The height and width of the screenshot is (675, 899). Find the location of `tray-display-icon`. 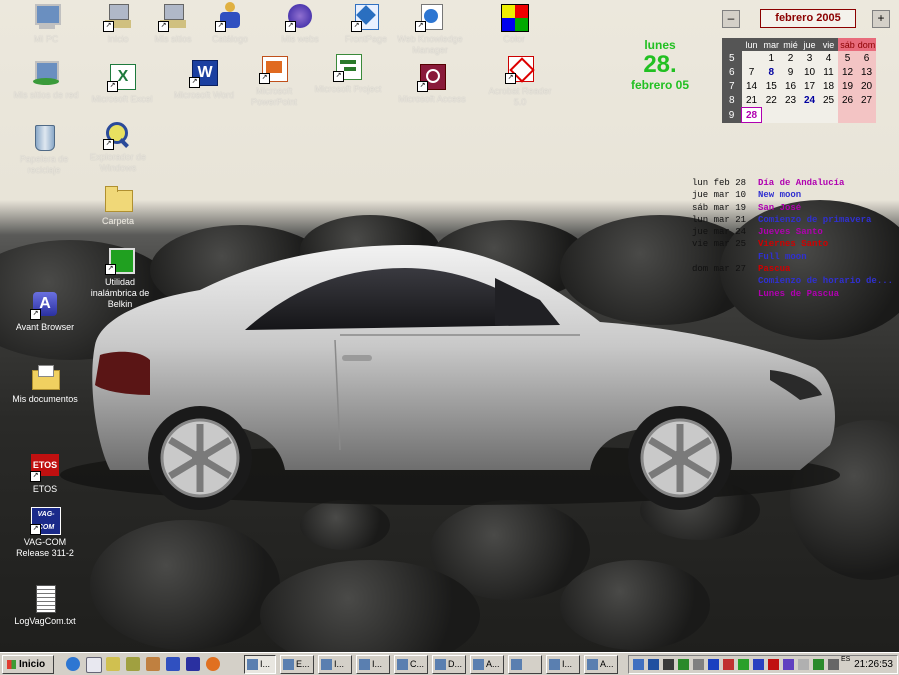

tray-display-icon is located at coordinates (713, 664).